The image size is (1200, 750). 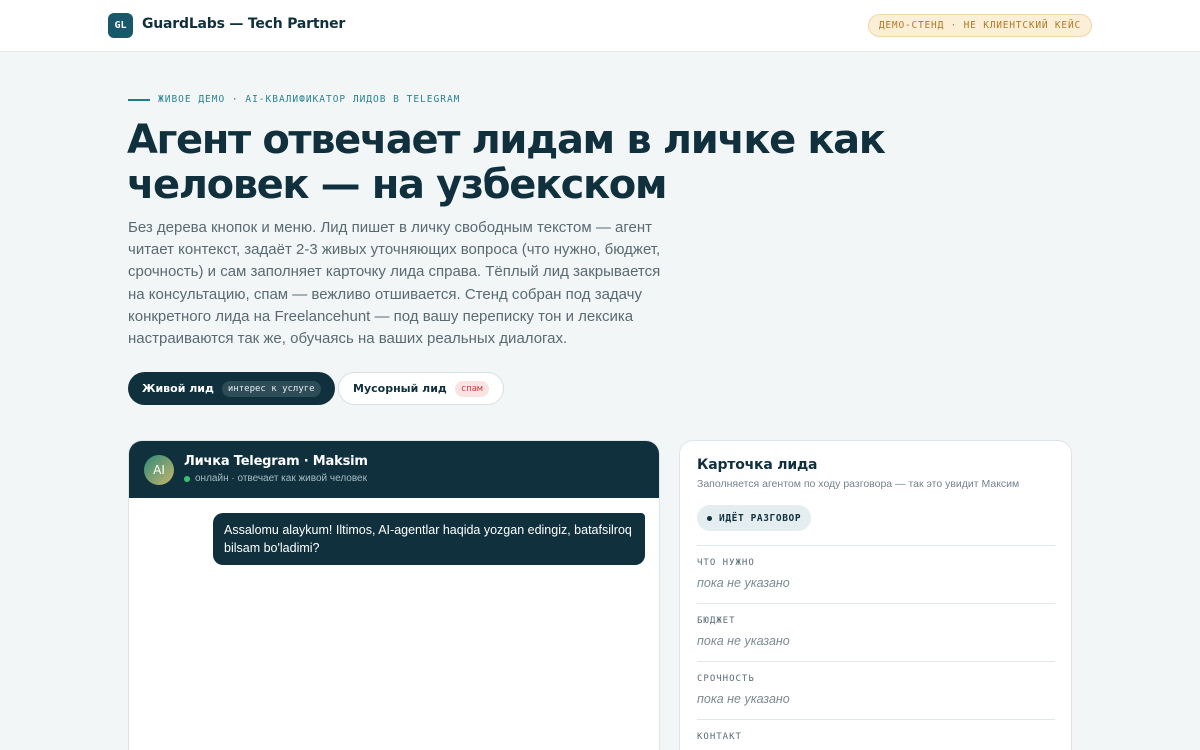 What do you see at coordinates (139, 99) in the screenshot?
I see `eyebrow-line` at bounding box center [139, 99].